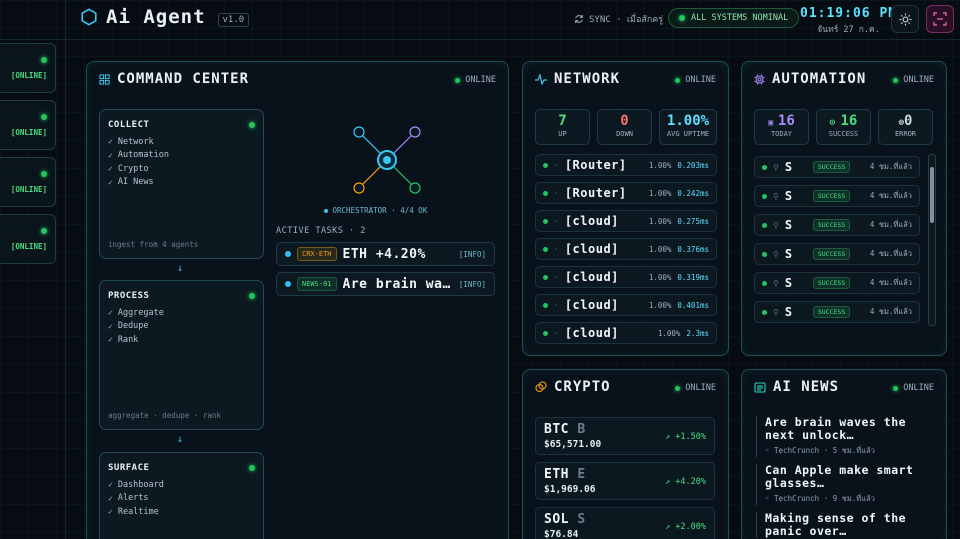 Image resolution: width=960 pixels, height=539 pixels. Describe the element at coordinates (685, 527) in the screenshot. I see `coin-change: ↗ +2.00%` at that location.